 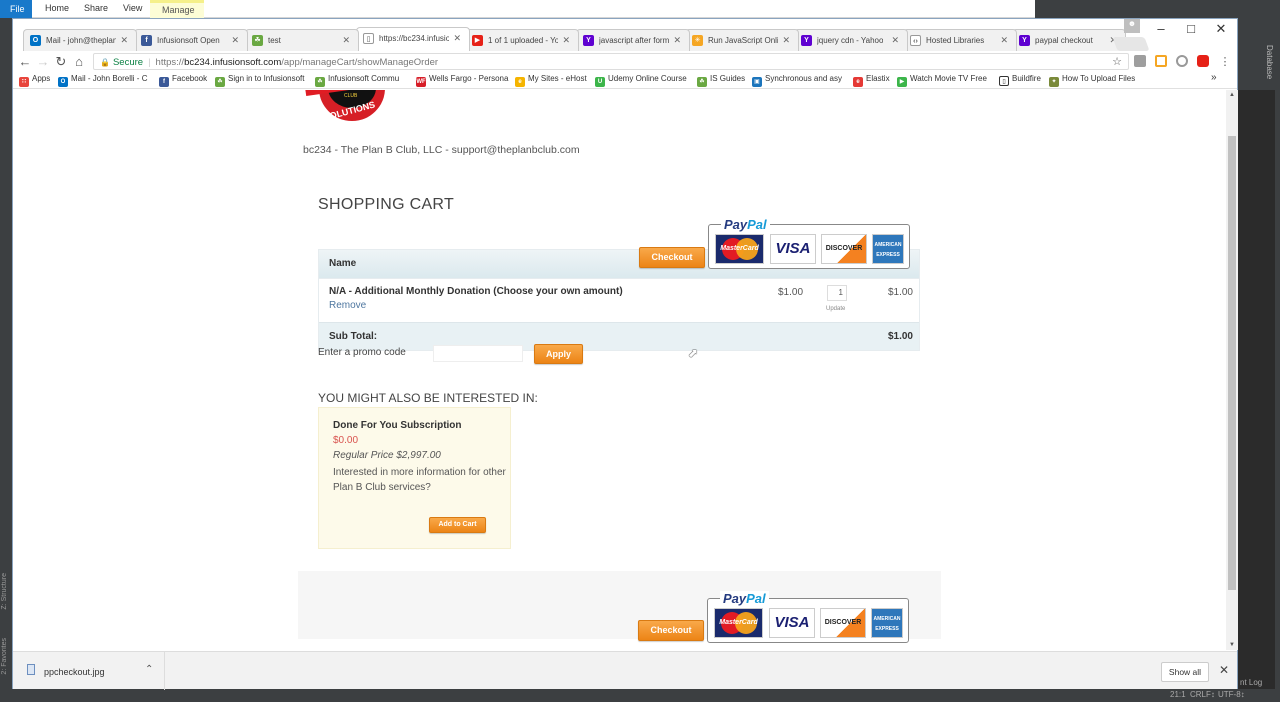 I want to click on ide-encoding: UTF-8↕, so click(x=1231, y=694).